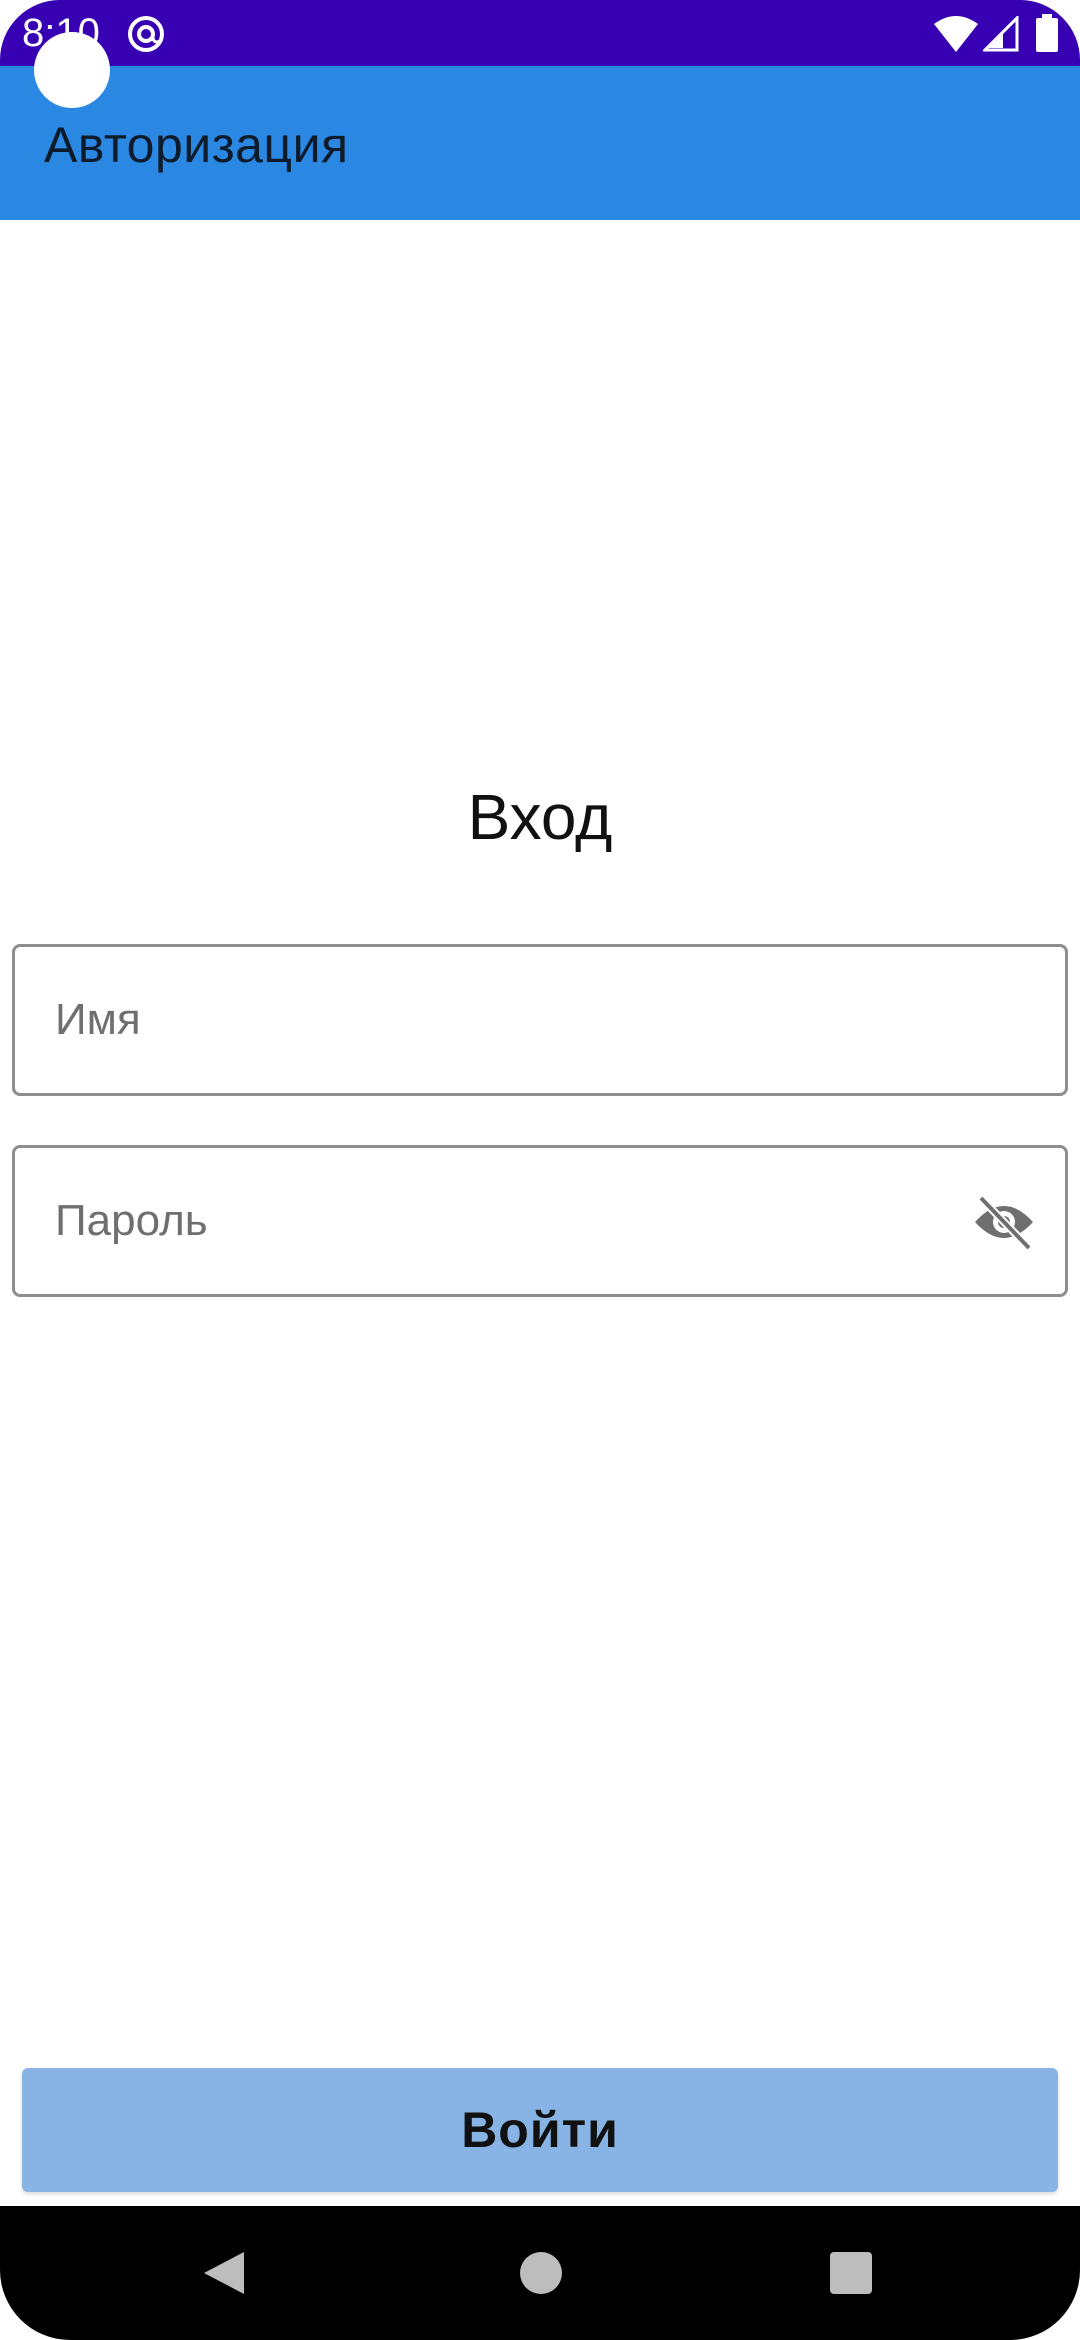  What do you see at coordinates (196, 145) in the screenshot?
I see `app-title: Авторизация` at bounding box center [196, 145].